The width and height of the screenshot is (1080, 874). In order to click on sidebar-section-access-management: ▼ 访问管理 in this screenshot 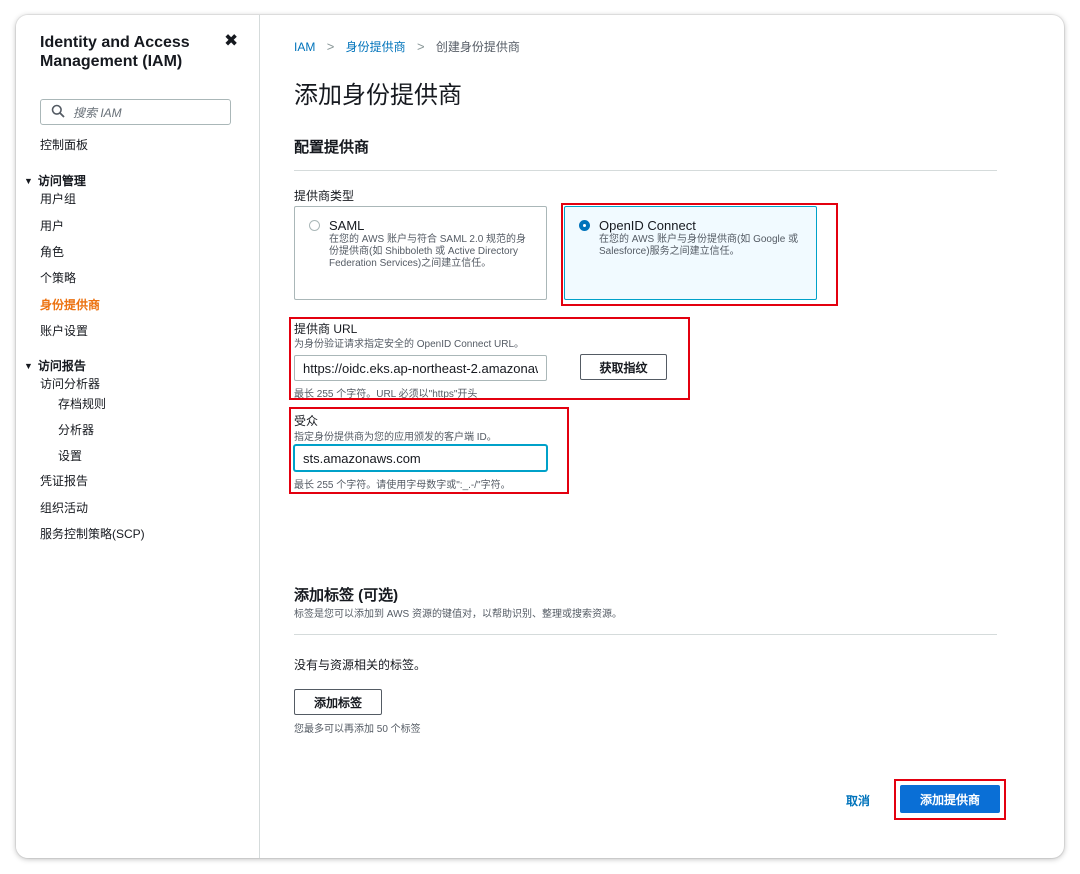, I will do `click(55, 180)`.